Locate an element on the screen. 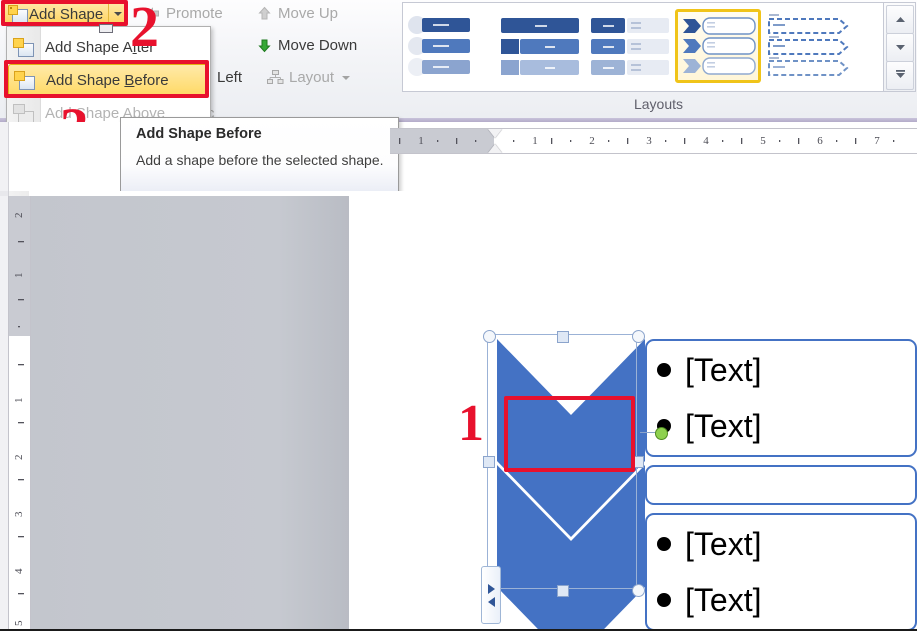 Image resolution: width=917 pixels, height=636 pixels. add-shape-dropdown-arrow is located at coordinates (117, 14).